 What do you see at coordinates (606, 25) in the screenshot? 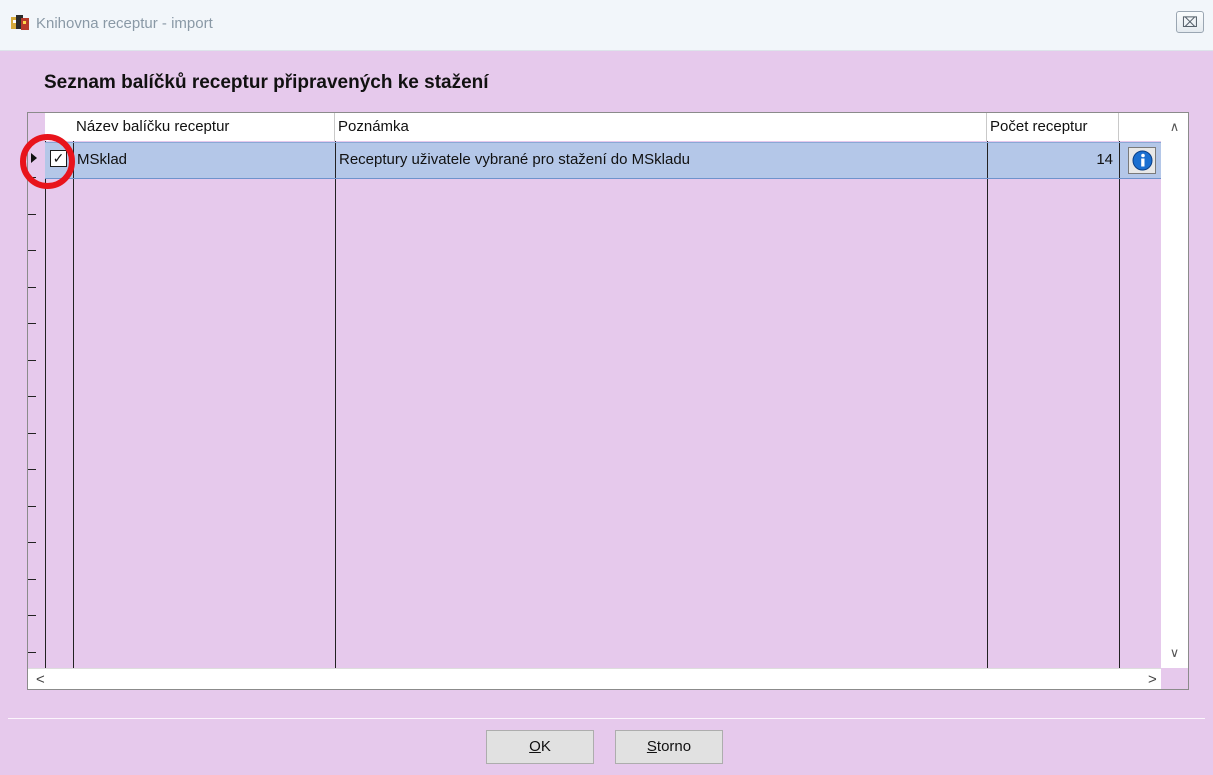
I see `title-bar: Knihovna receptur - import ⌧` at bounding box center [606, 25].